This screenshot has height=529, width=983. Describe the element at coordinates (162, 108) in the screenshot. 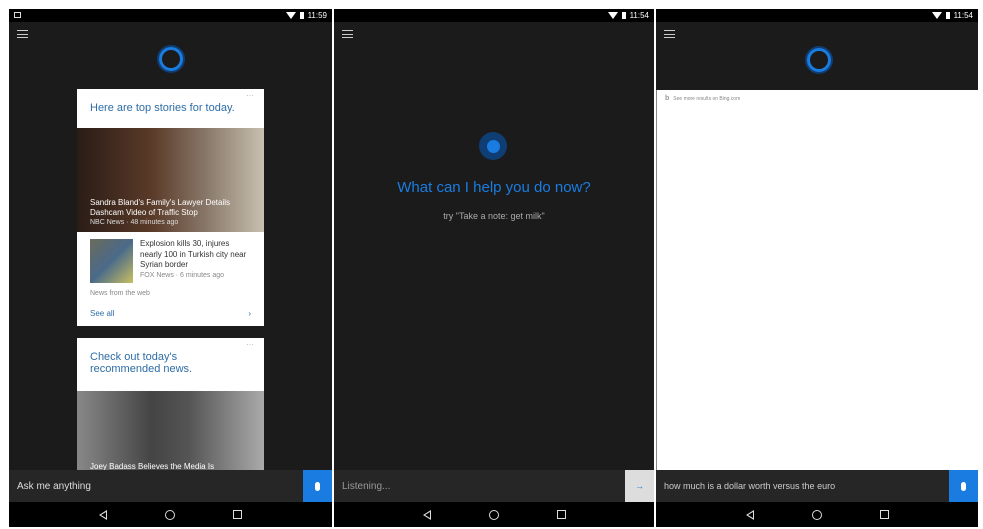

I see `card-title: Here are top stories for today.` at that location.